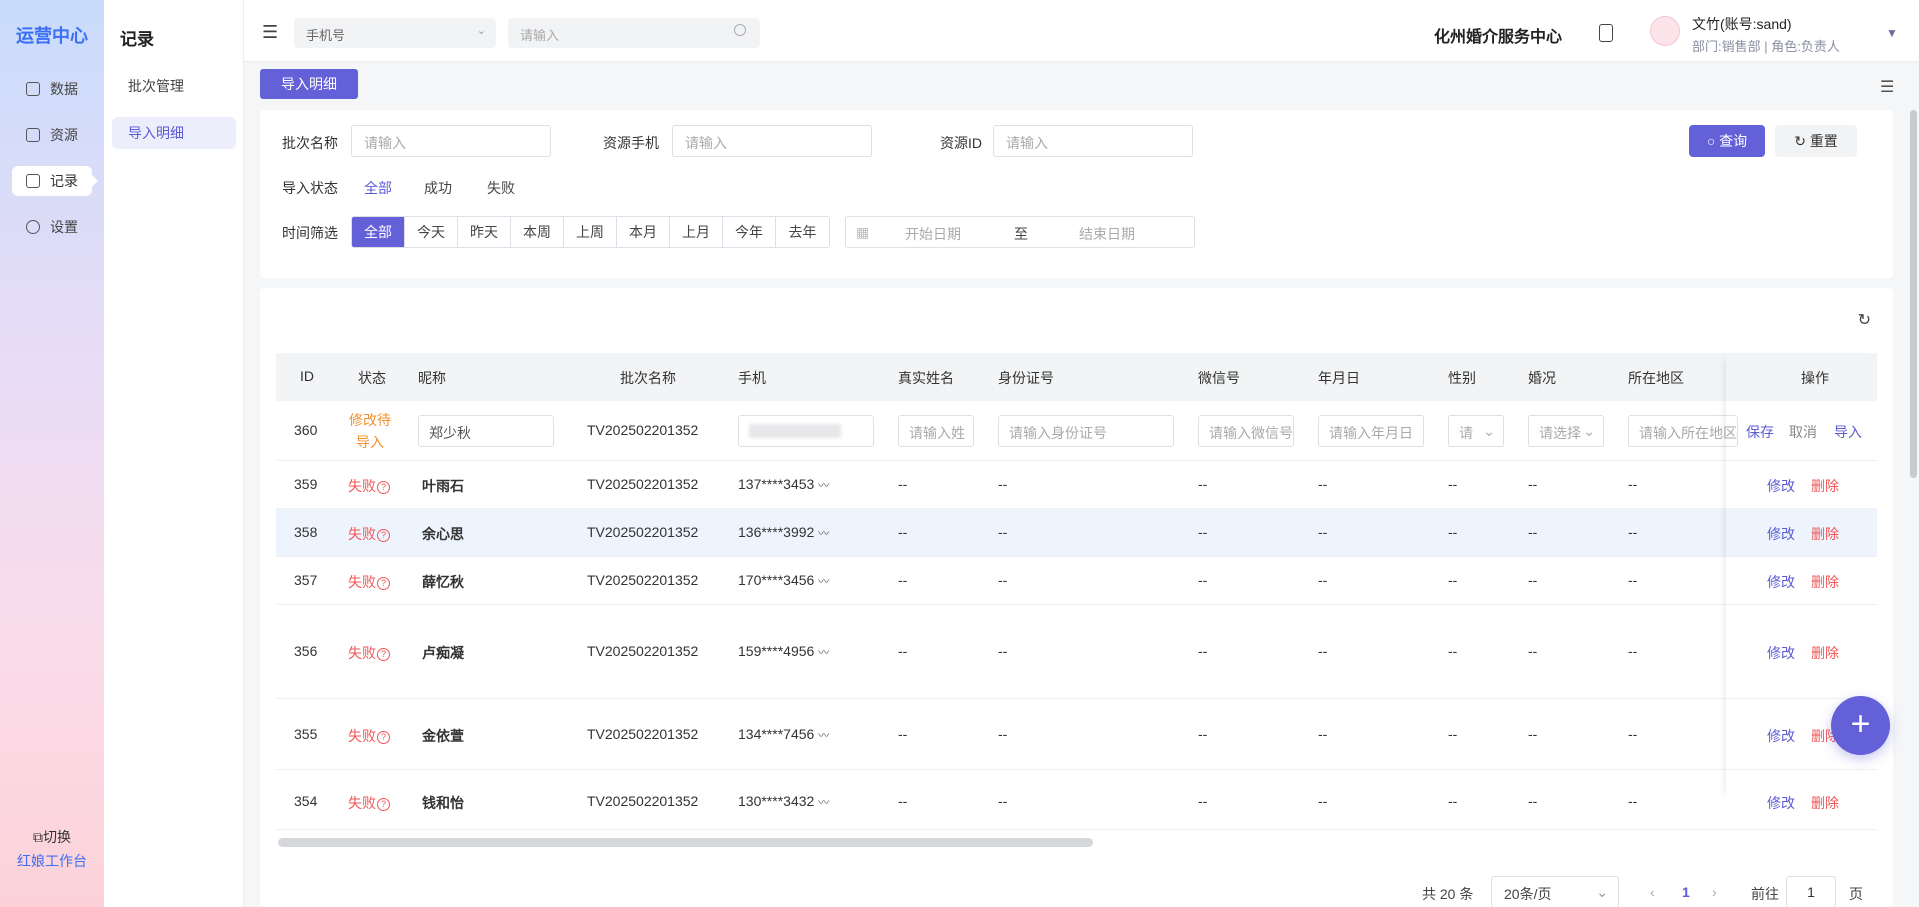  I want to click on column-header: 所在地区, so click(1656, 378).